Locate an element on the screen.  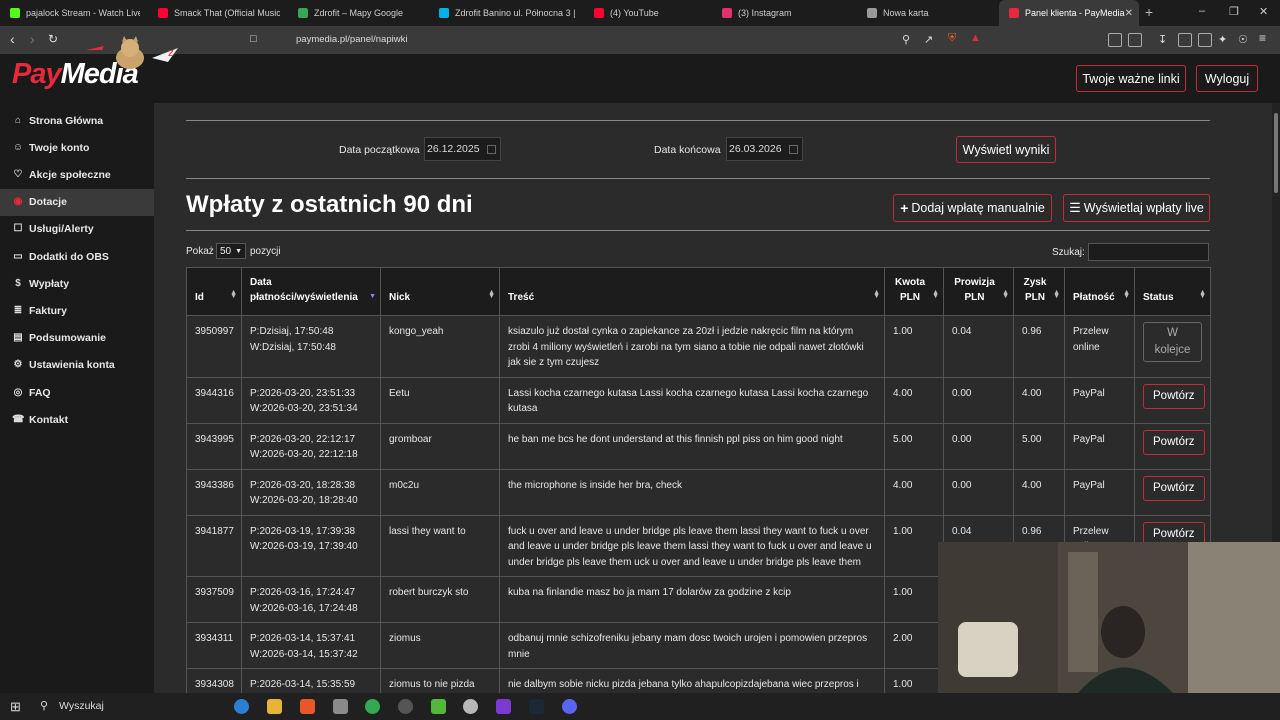
shown-date: W:2026-03-20, 18:28:40 is located at coordinates (304, 500).